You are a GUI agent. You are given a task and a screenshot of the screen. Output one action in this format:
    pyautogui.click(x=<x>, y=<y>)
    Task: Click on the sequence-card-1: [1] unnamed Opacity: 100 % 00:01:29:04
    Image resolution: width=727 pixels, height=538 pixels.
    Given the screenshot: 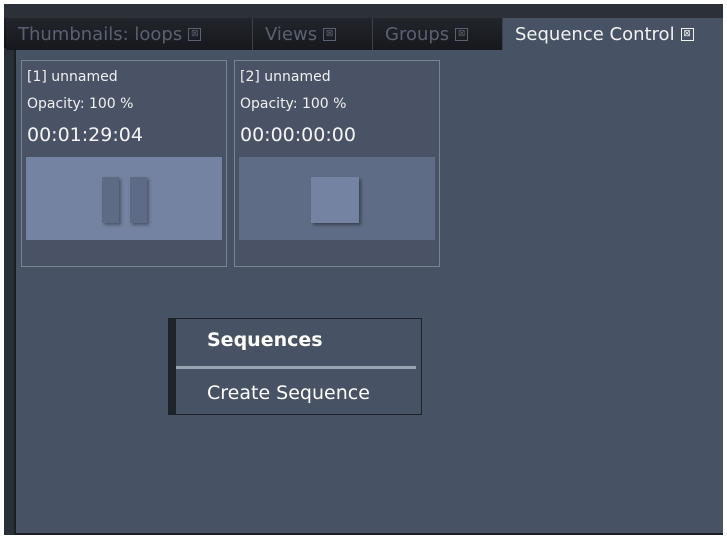 What is the action you would take?
    pyautogui.click(x=124, y=163)
    